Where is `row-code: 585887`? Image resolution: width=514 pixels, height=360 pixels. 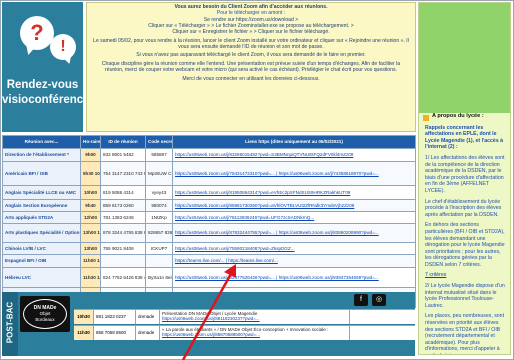 row-code: 585887 is located at coordinates (159, 155).